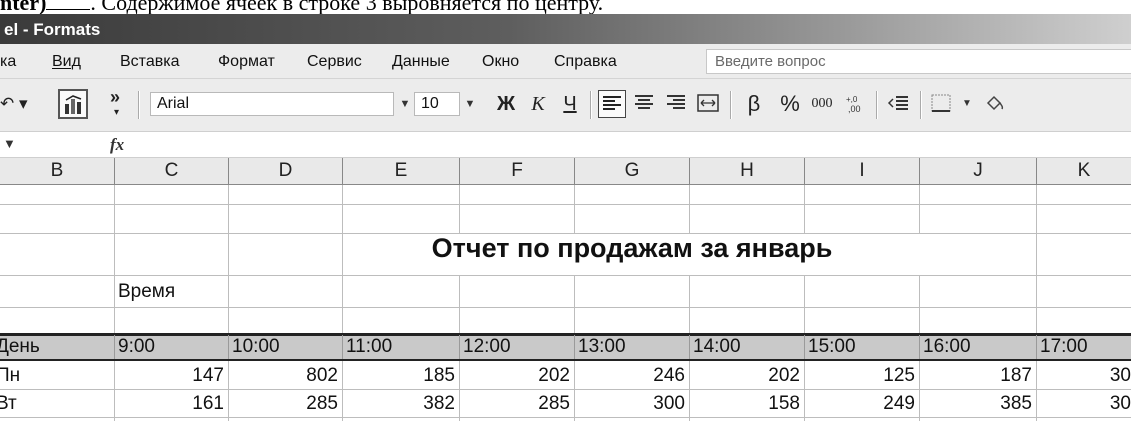 This screenshot has height=421, width=1131. What do you see at coordinates (57, 171) in the screenshot?
I see `column-header-b: B` at bounding box center [57, 171].